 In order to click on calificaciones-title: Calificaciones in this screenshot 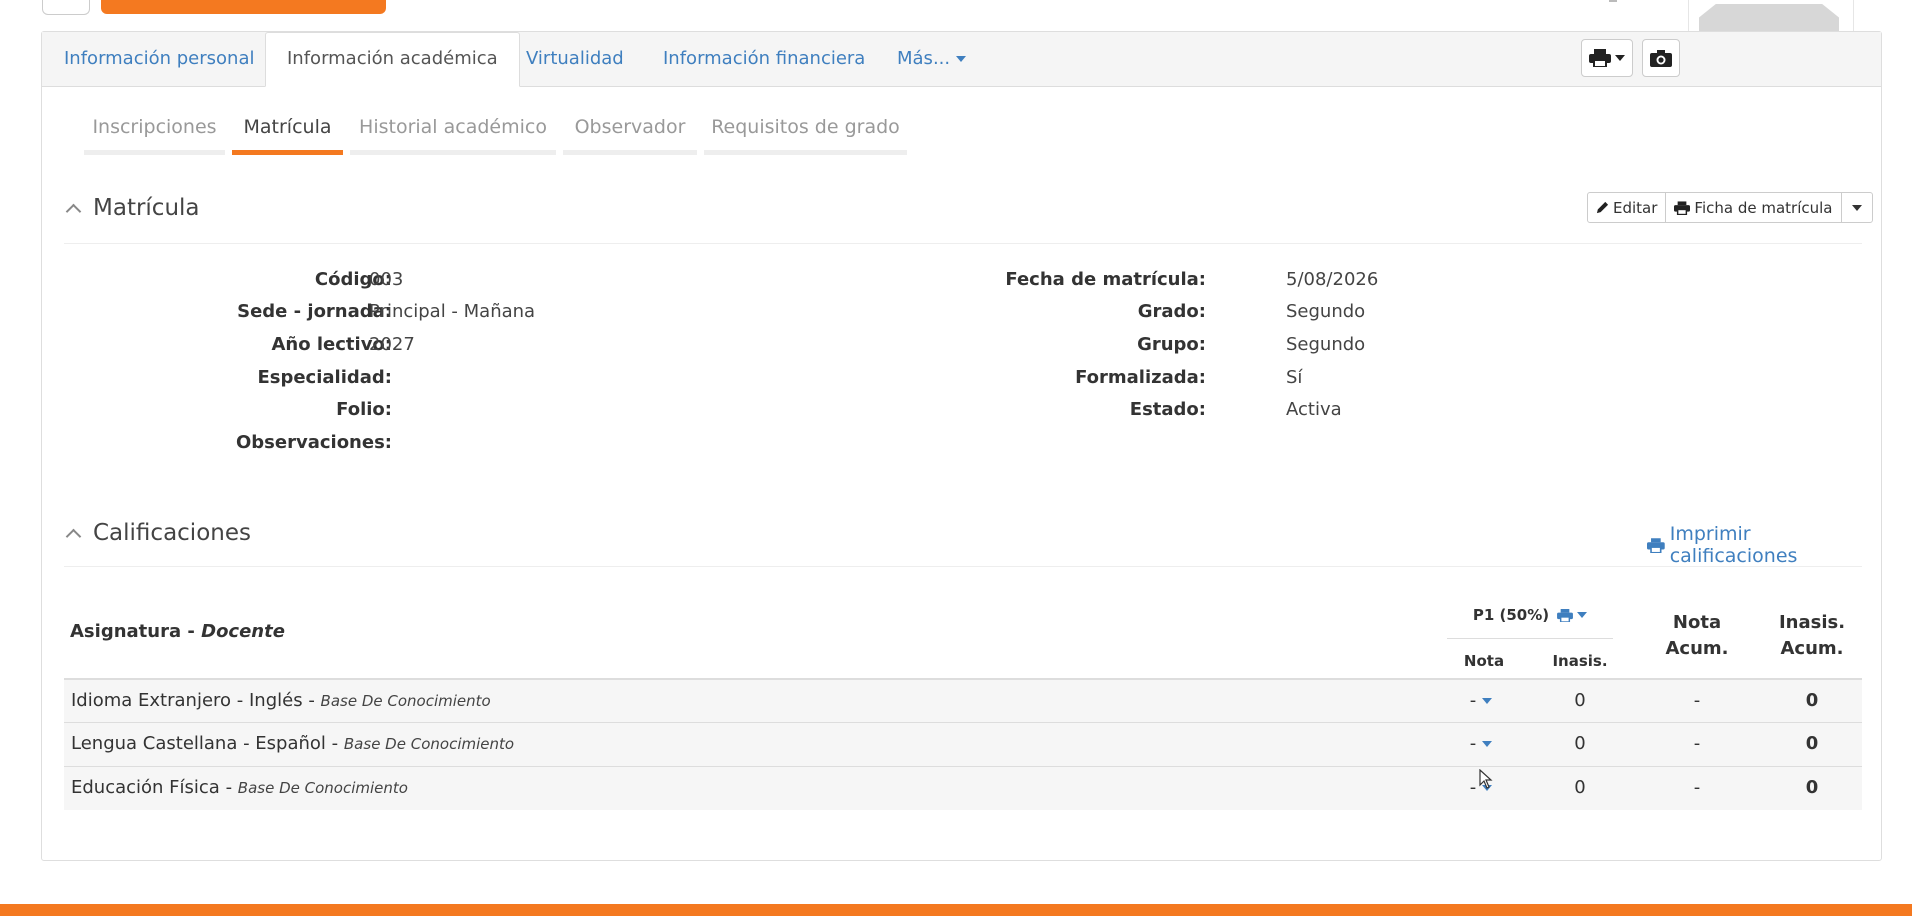, I will do `click(172, 533)`.